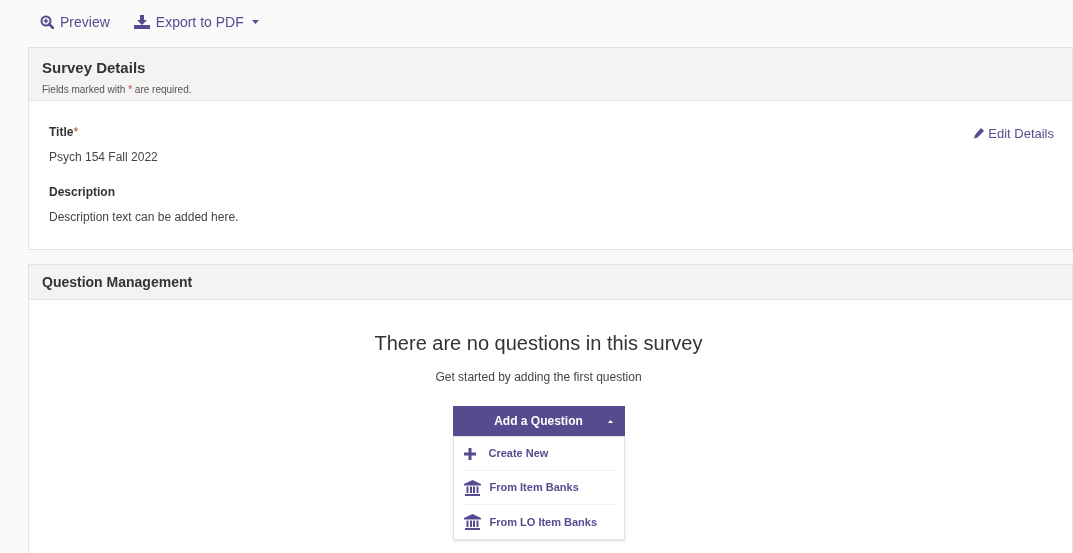 The height and width of the screenshot is (553, 1073). What do you see at coordinates (104, 157) in the screenshot?
I see `field-value: Psych 154 Fall 2022` at bounding box center [104, 157].